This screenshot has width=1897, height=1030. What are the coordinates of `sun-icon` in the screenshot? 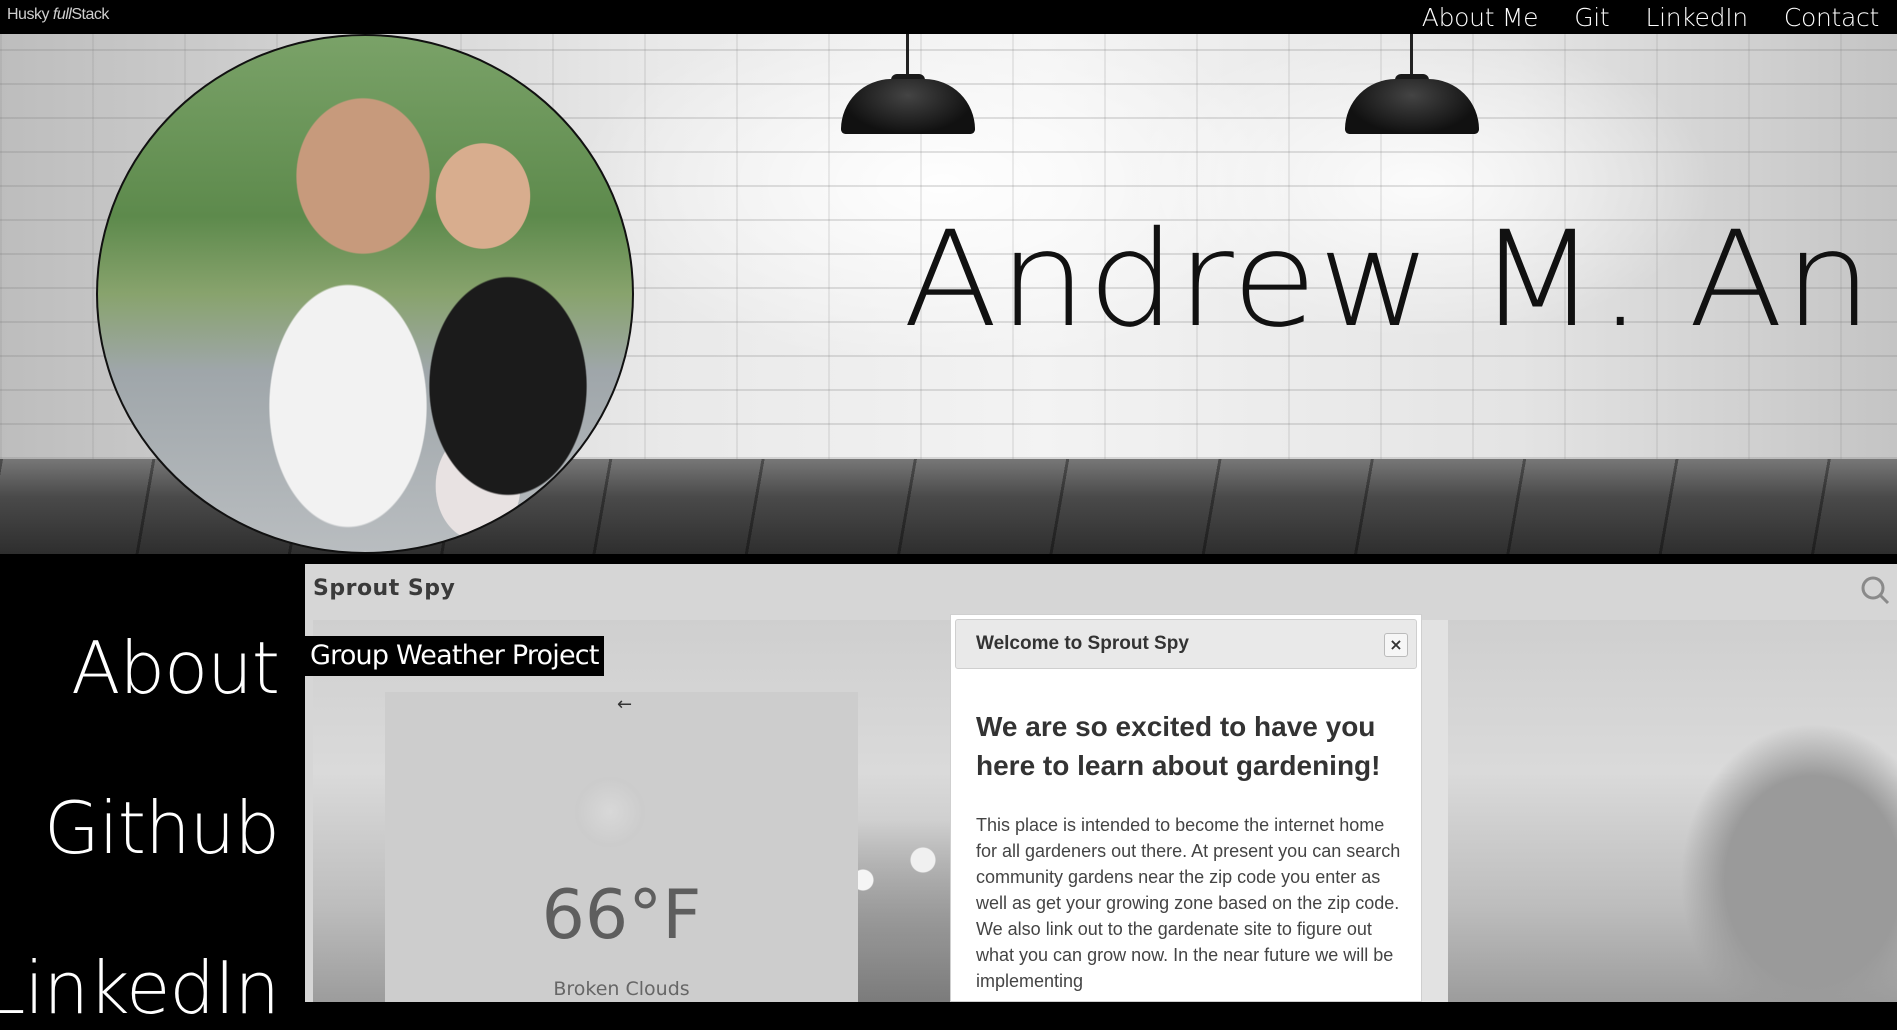 It's located at (610, 812).